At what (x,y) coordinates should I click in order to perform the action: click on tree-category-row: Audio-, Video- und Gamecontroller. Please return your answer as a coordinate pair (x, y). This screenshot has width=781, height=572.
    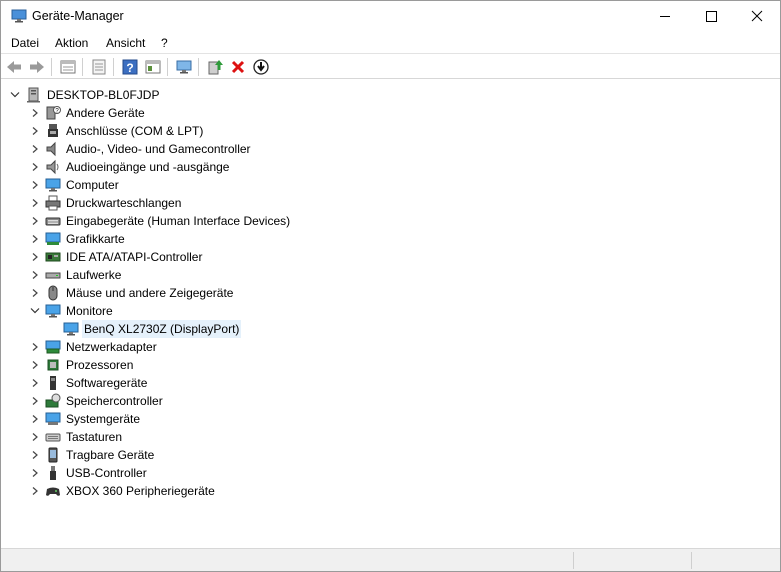
    Looking at the image, I should click on (204, 149).